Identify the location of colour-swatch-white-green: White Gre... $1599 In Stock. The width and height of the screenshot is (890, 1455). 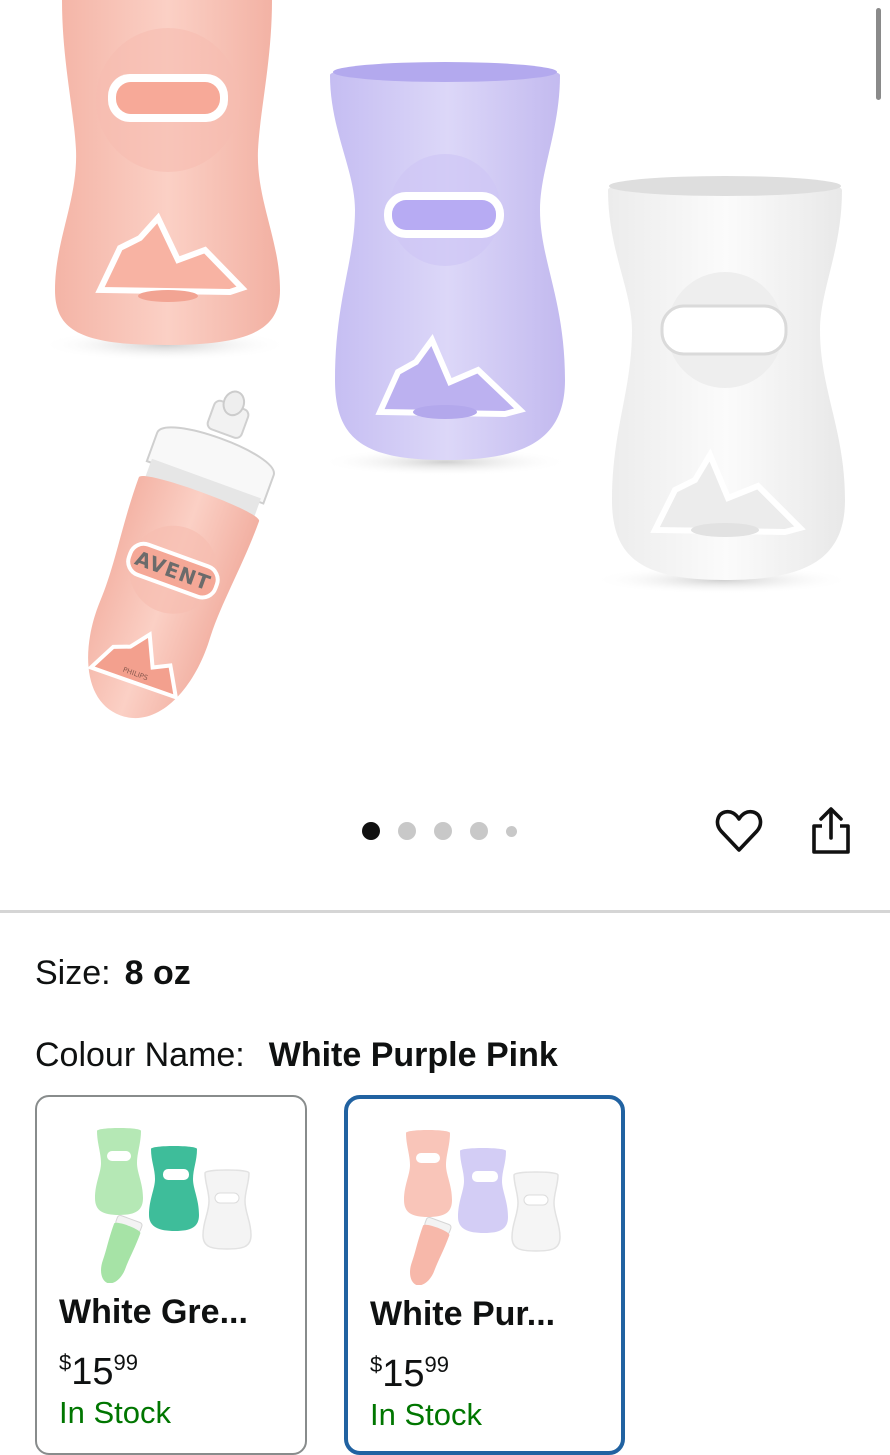
(171, 1275).